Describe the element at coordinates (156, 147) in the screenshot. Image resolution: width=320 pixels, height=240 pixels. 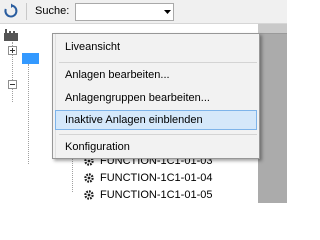
I see `menu-item-konfiguration: Konfiguration` at that location.